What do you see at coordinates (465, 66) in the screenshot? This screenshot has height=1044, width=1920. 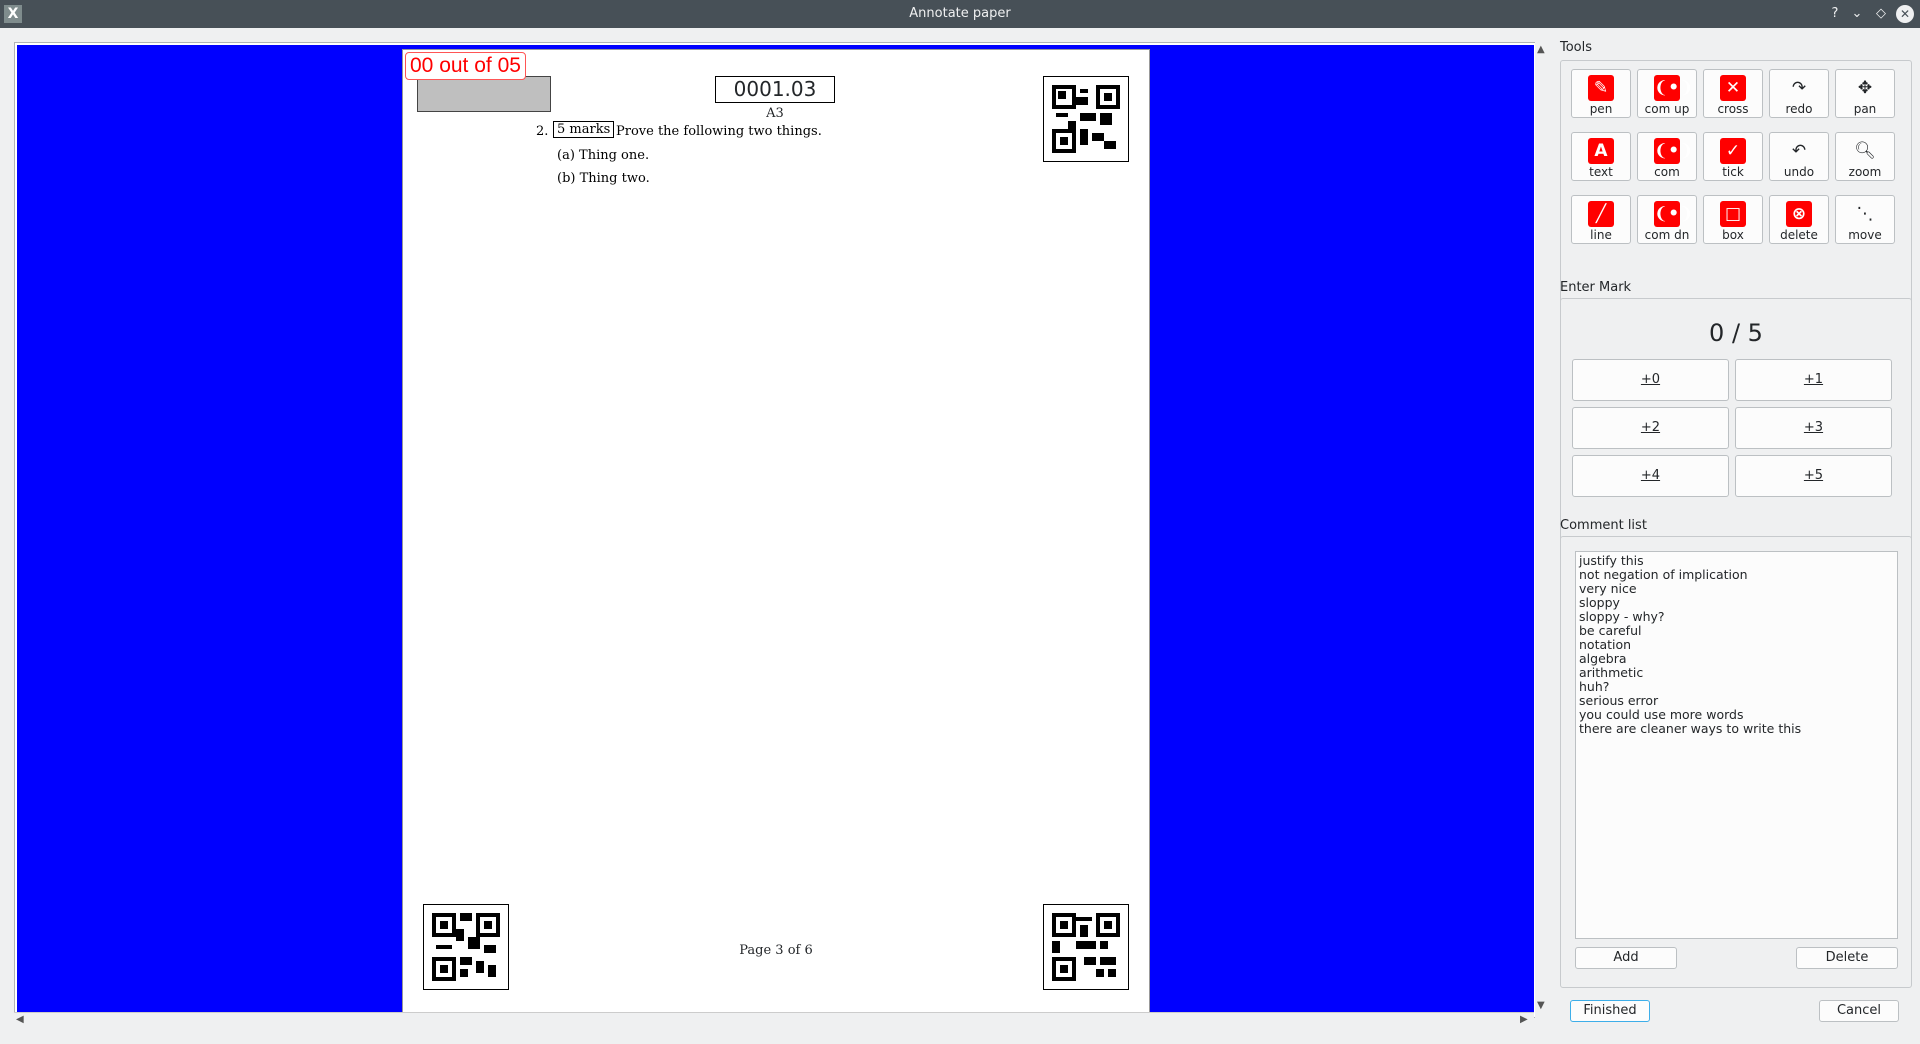 I see `score-label: 00 out of 05` at bounding box center [465, 66].